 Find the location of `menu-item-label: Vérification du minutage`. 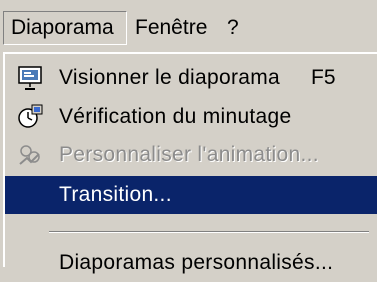

menu-item-label: Vérification du minutage is located at coordinates (175, 116).